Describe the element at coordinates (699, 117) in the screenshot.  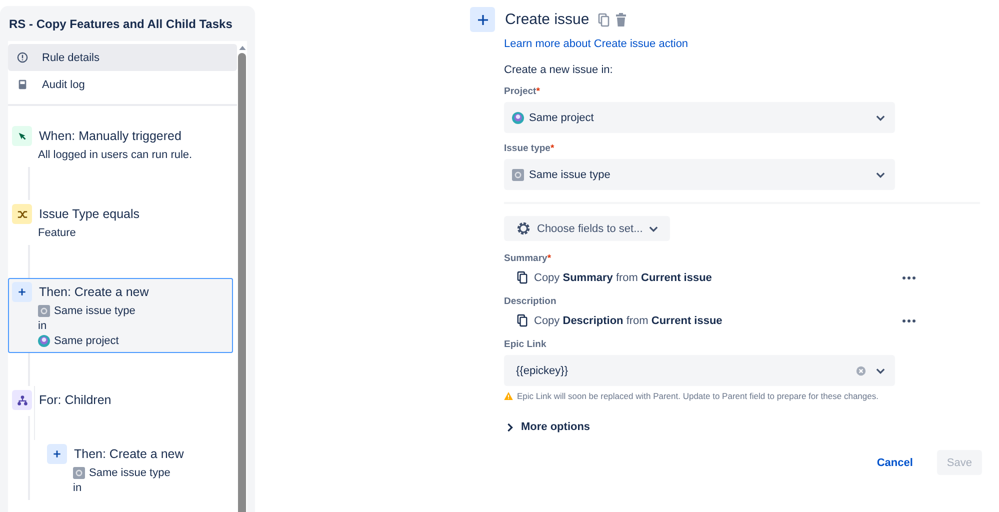
I see `select-field: Same project` at that location.